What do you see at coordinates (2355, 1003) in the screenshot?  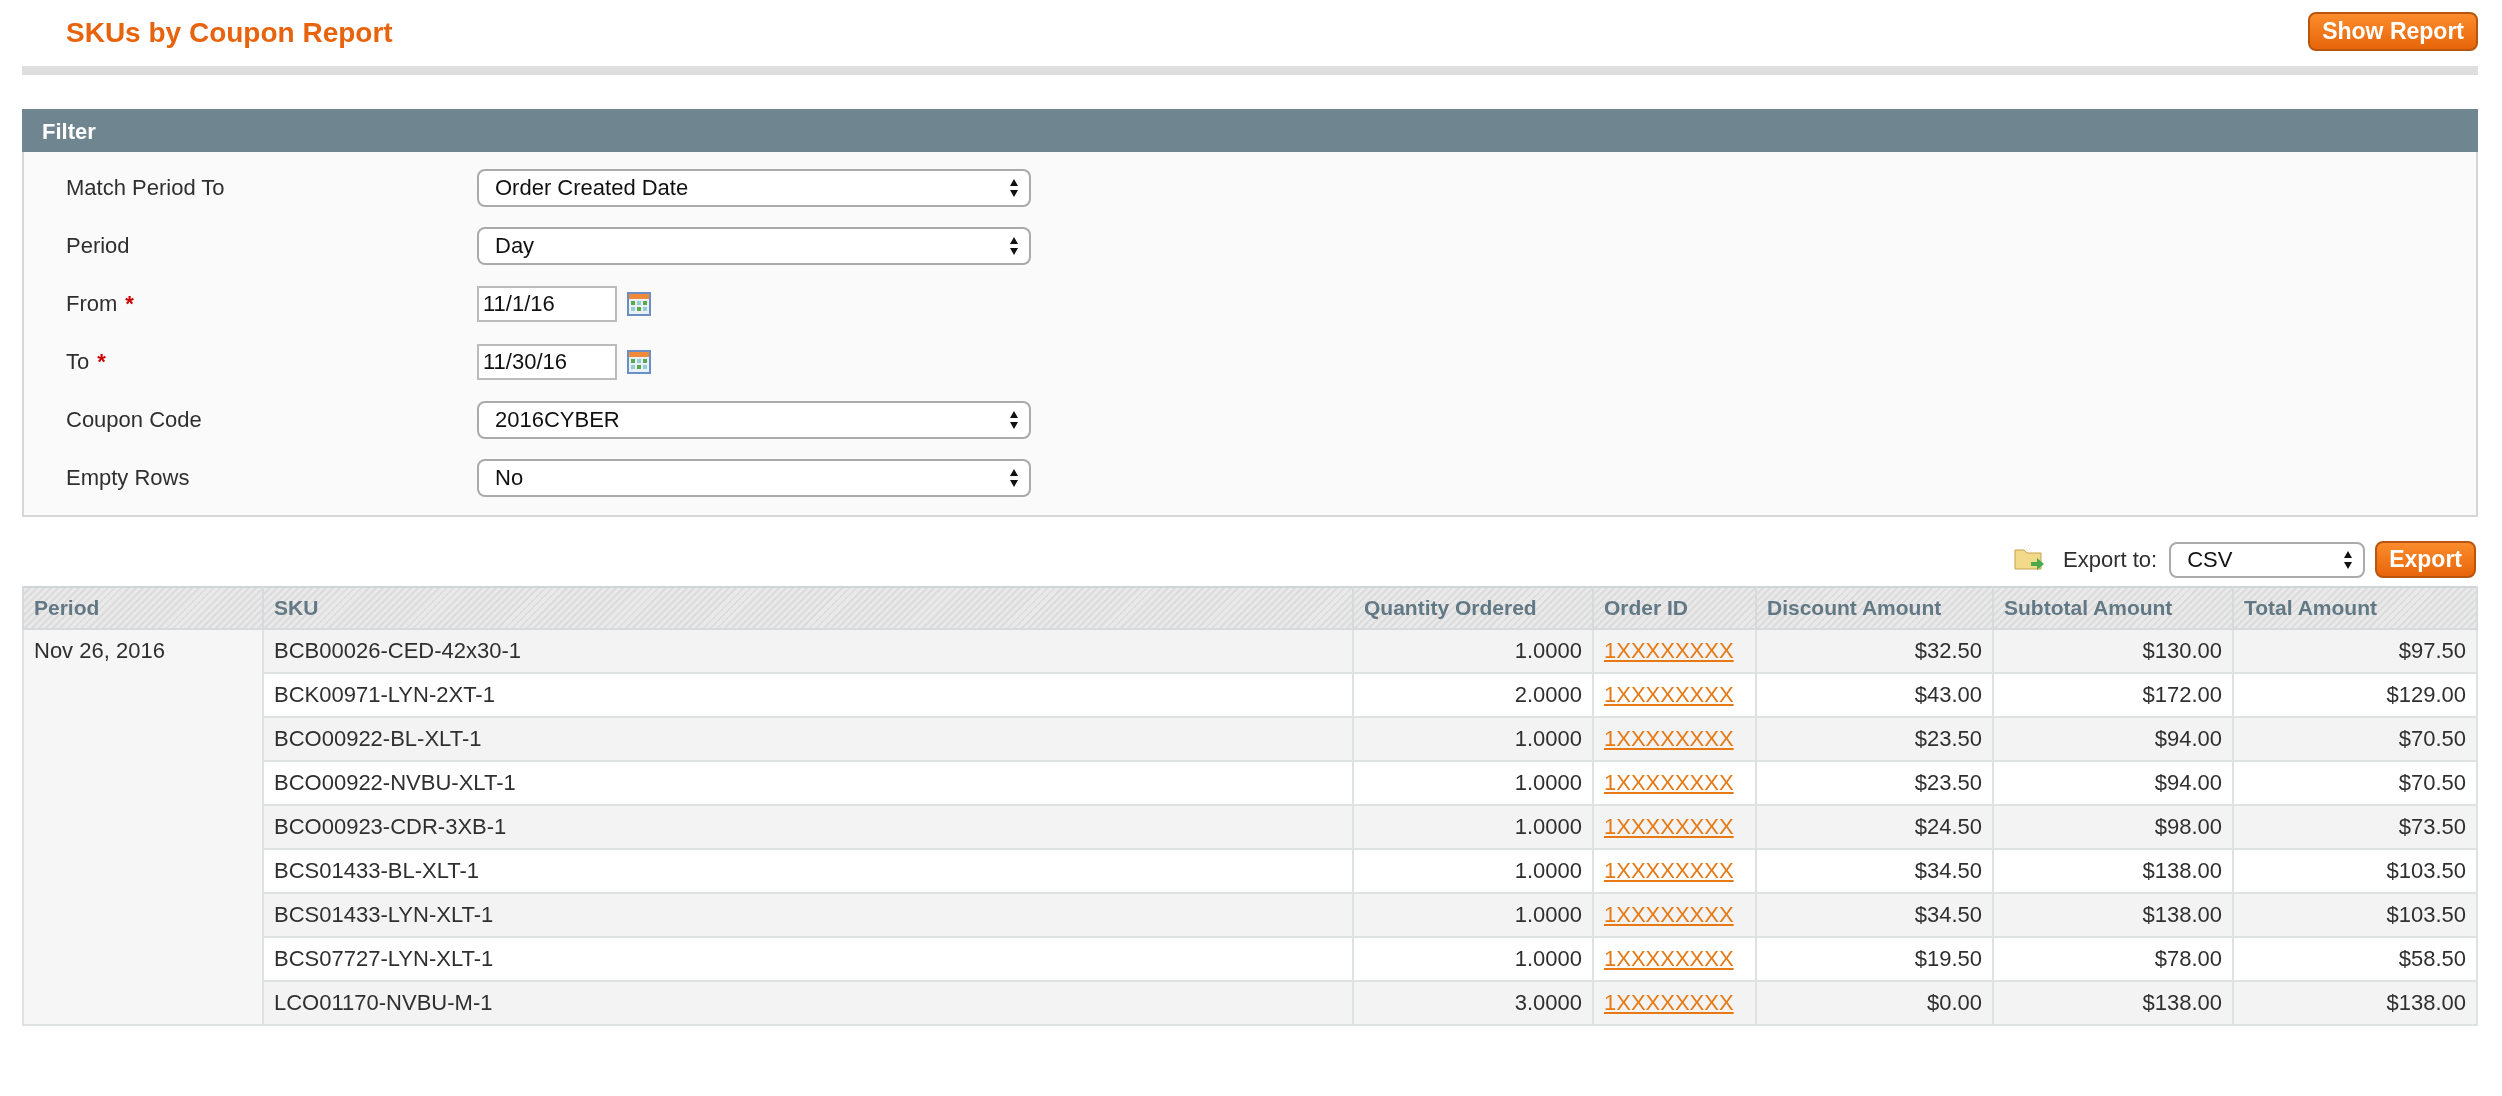 I see `total-cell: $138.00` at bounding box center [2355, 1003].